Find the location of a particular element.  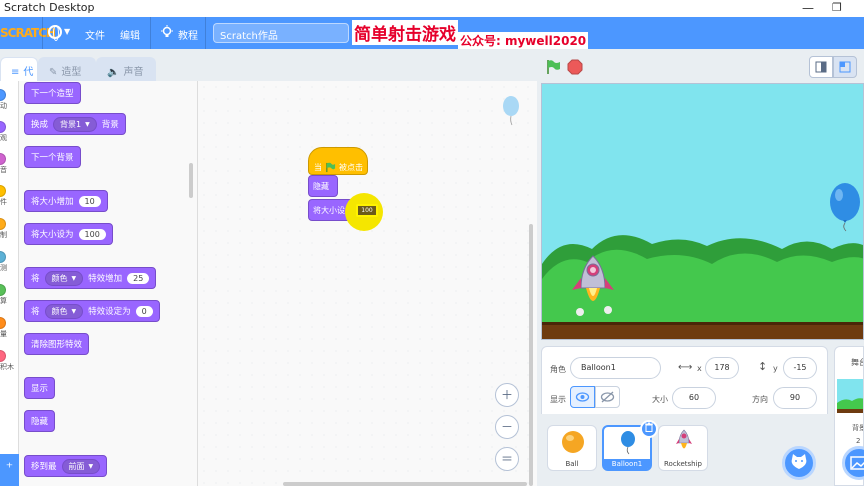

window-titlebar: Scratch Desktop — ❐ is located at coordinates (432, 8).